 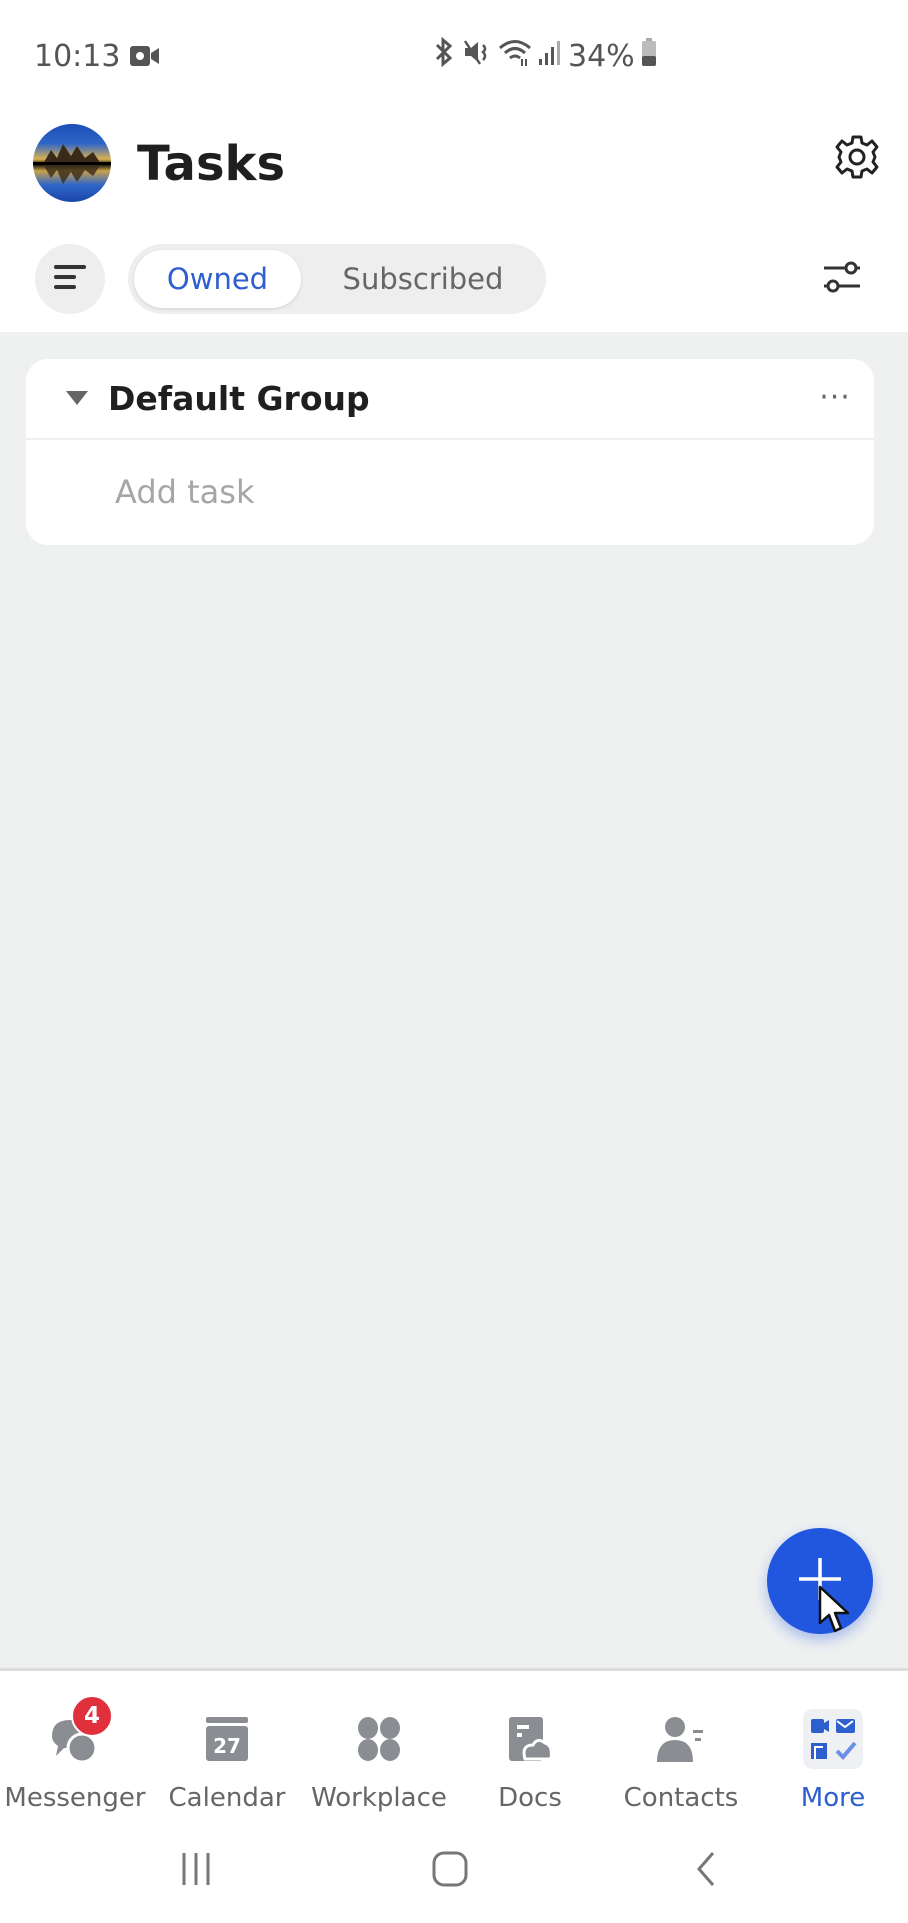 I want to click on nav-label: Messenger, so click(x=75, y=1798).